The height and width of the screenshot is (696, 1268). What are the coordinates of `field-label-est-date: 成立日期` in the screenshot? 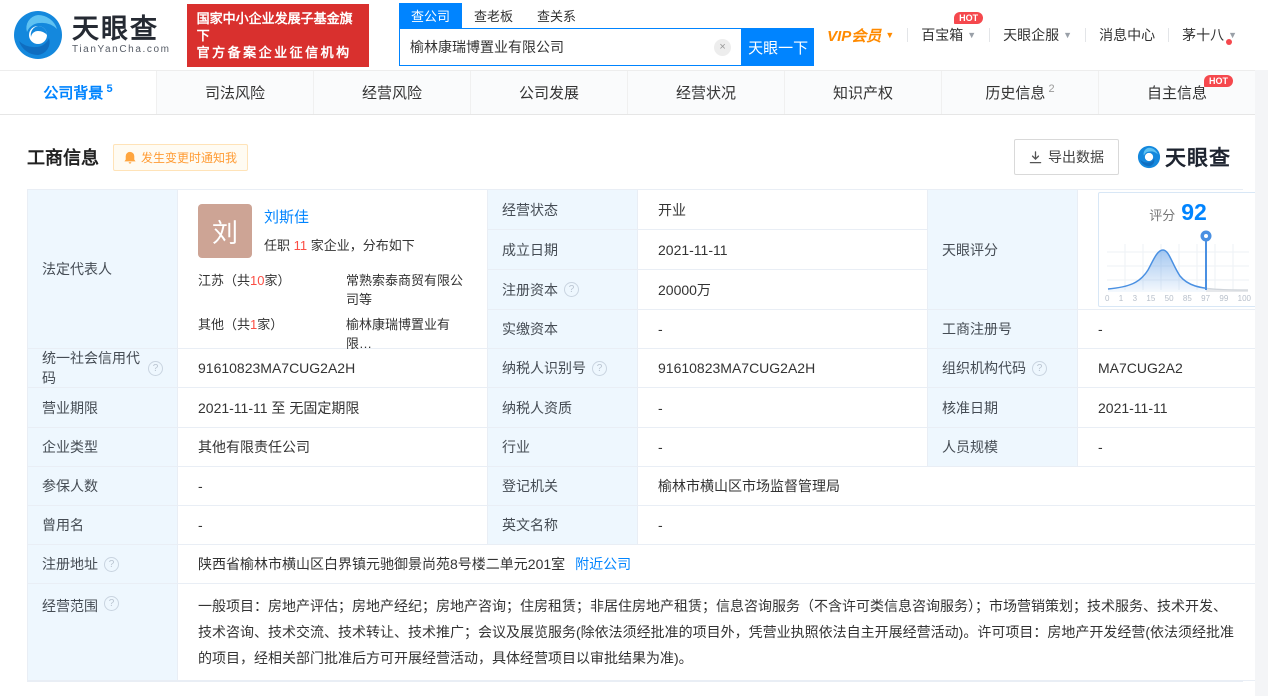 It's located at (563, 250).